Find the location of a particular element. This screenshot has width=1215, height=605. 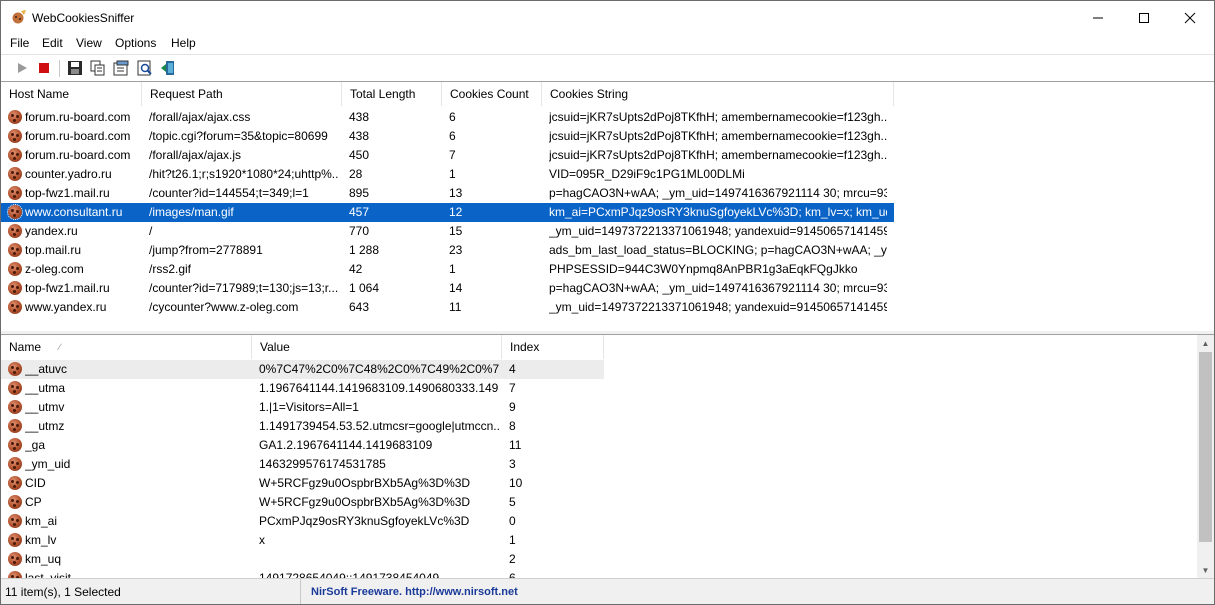

cell-total-length: 1 288 is located at coordinates (364, 250).